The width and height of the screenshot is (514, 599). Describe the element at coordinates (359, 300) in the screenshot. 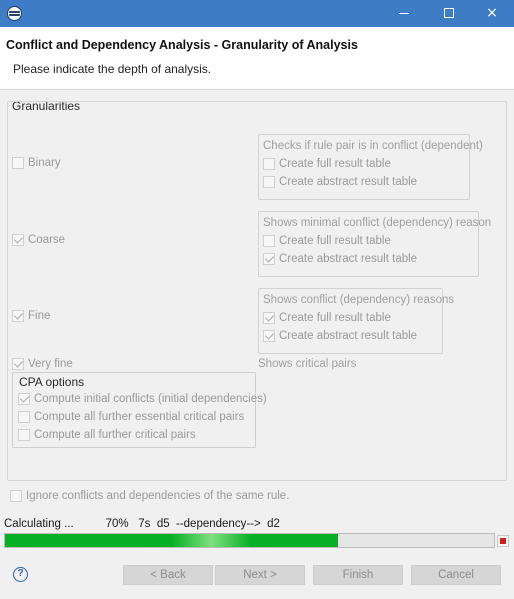

I see `fine-options-label: Shows conflict (dependency) reasons` at that location.